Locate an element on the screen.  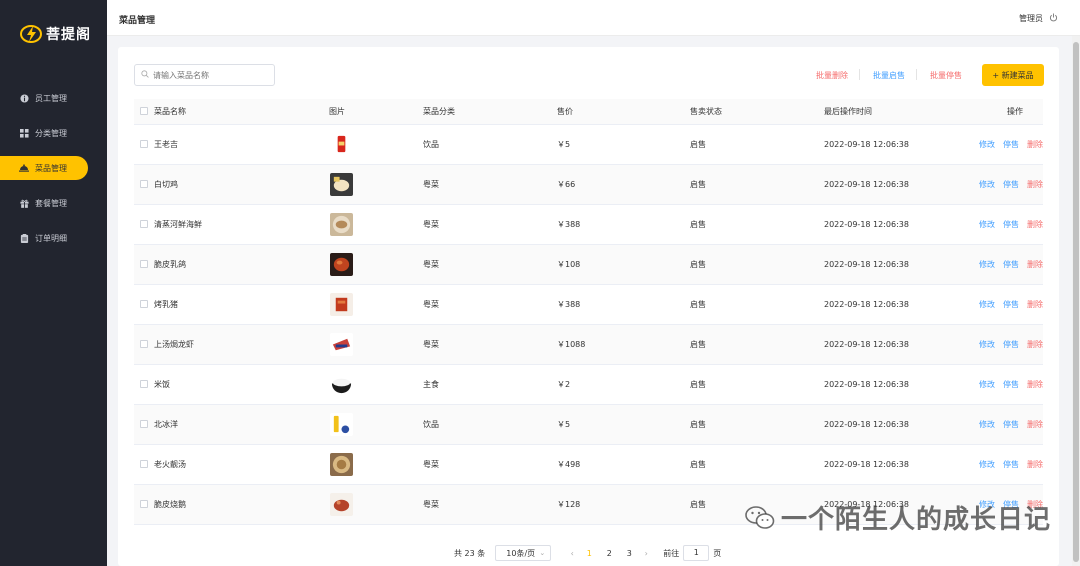
search-input is located at coordinates (208, 75).